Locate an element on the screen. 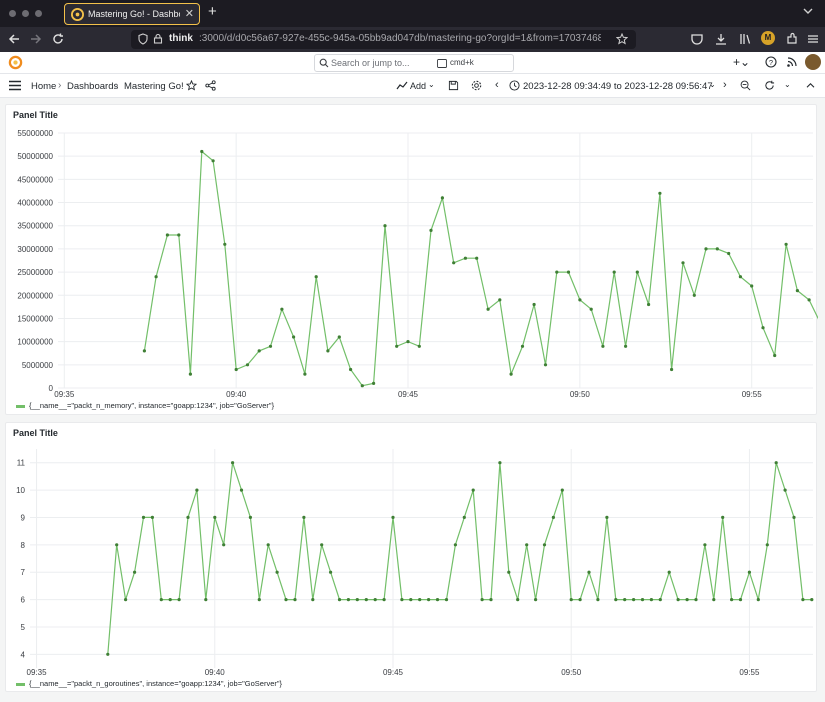  new-tab-icon: + is located at coordinates (212, 11).